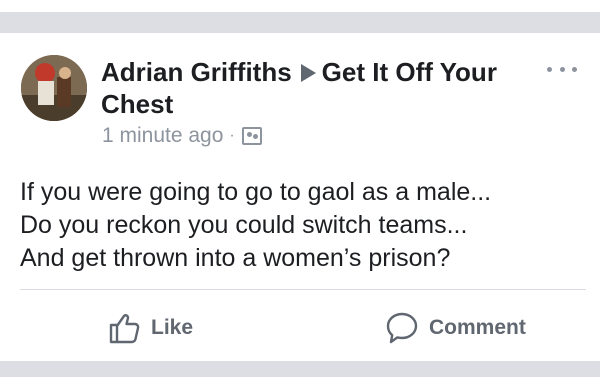 This screenshot has height=377, width=600. I want to click on comment-button: Comment, so click(455, 328).